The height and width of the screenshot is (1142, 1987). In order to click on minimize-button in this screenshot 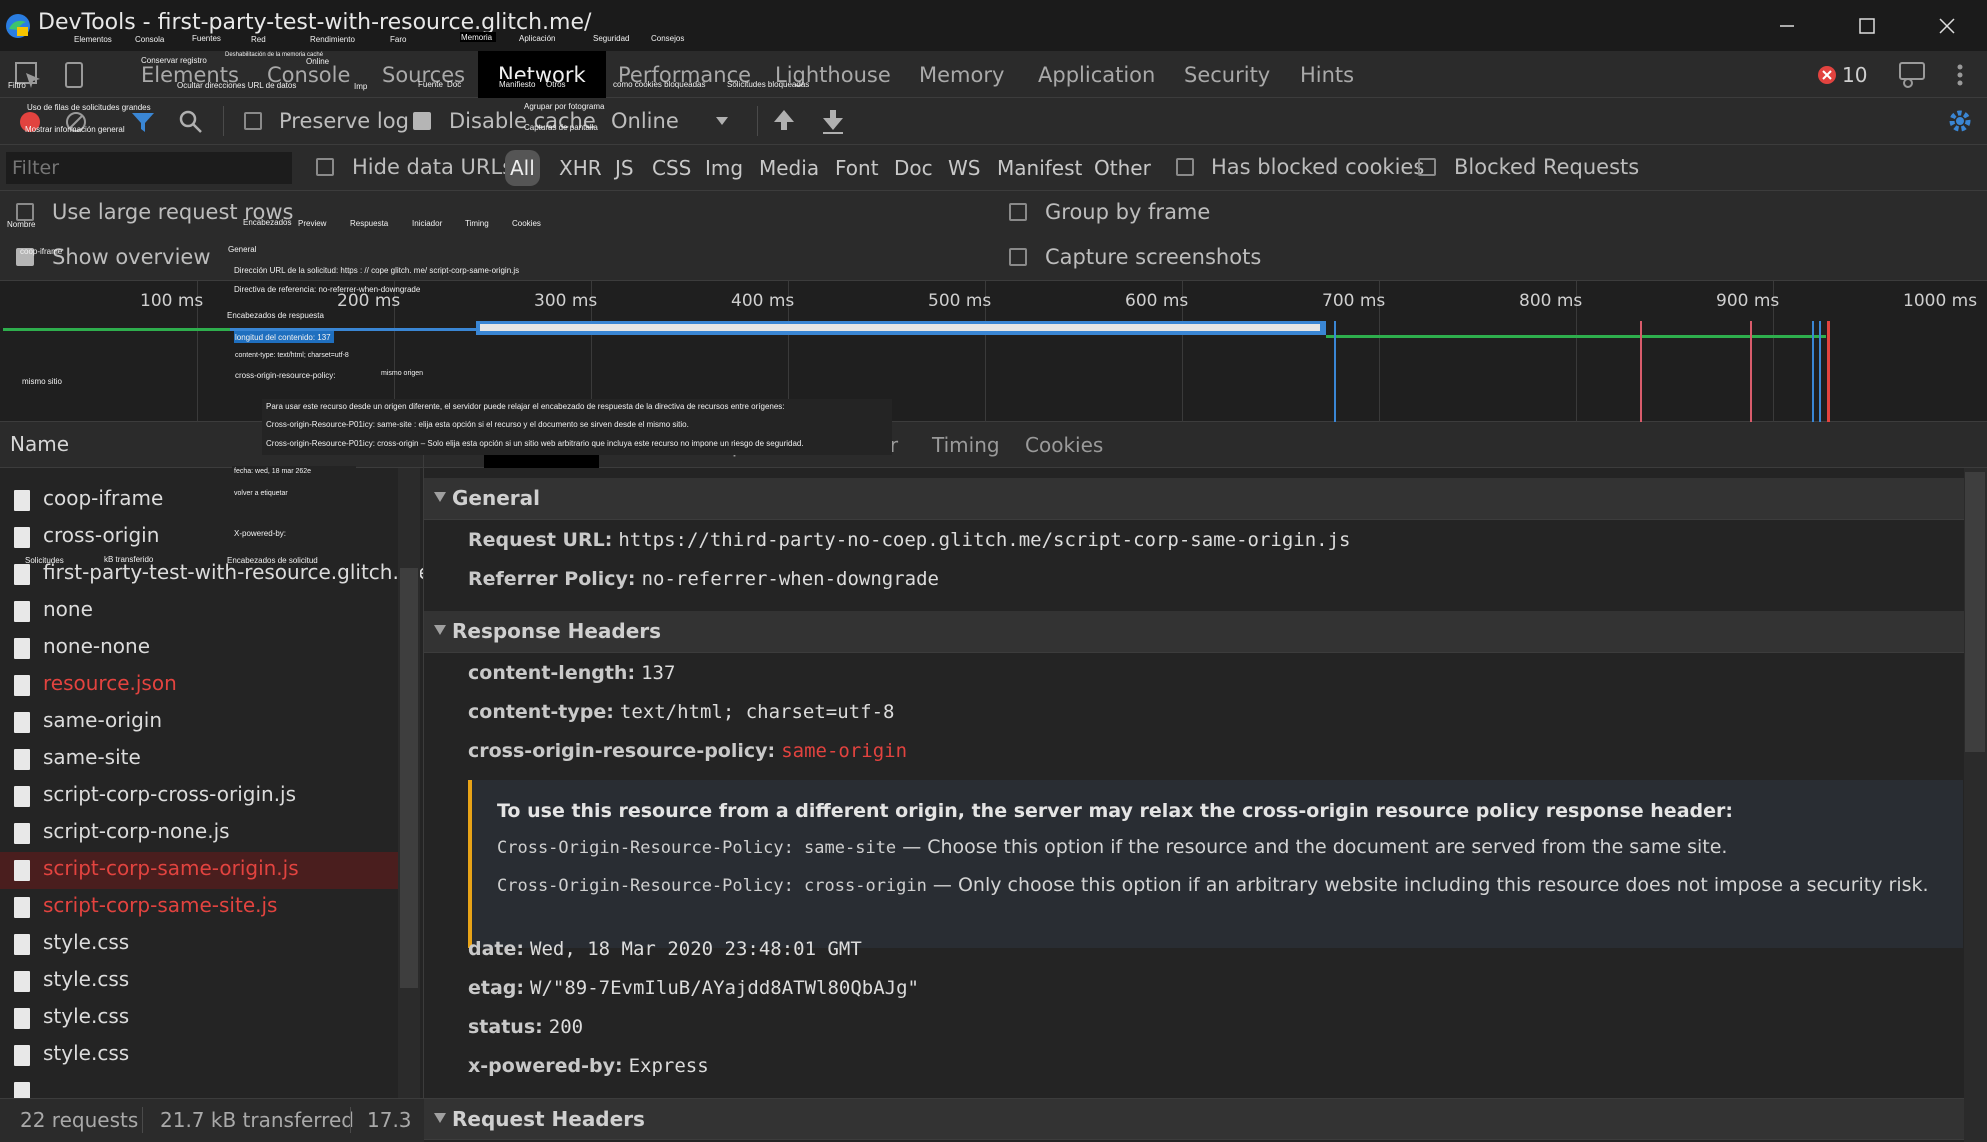, I will do `click(1787, 25)`.